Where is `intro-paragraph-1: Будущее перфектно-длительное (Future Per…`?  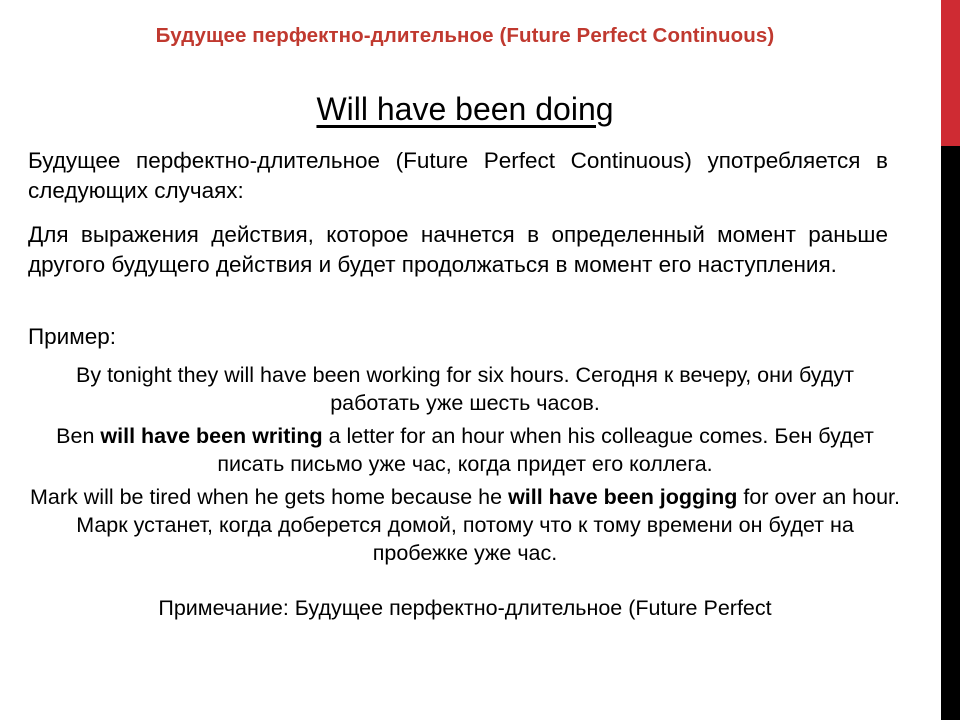
intro-paragraph-1: Будущее перфектно-длительное (Future Per… is located at coordinates (458, 176).